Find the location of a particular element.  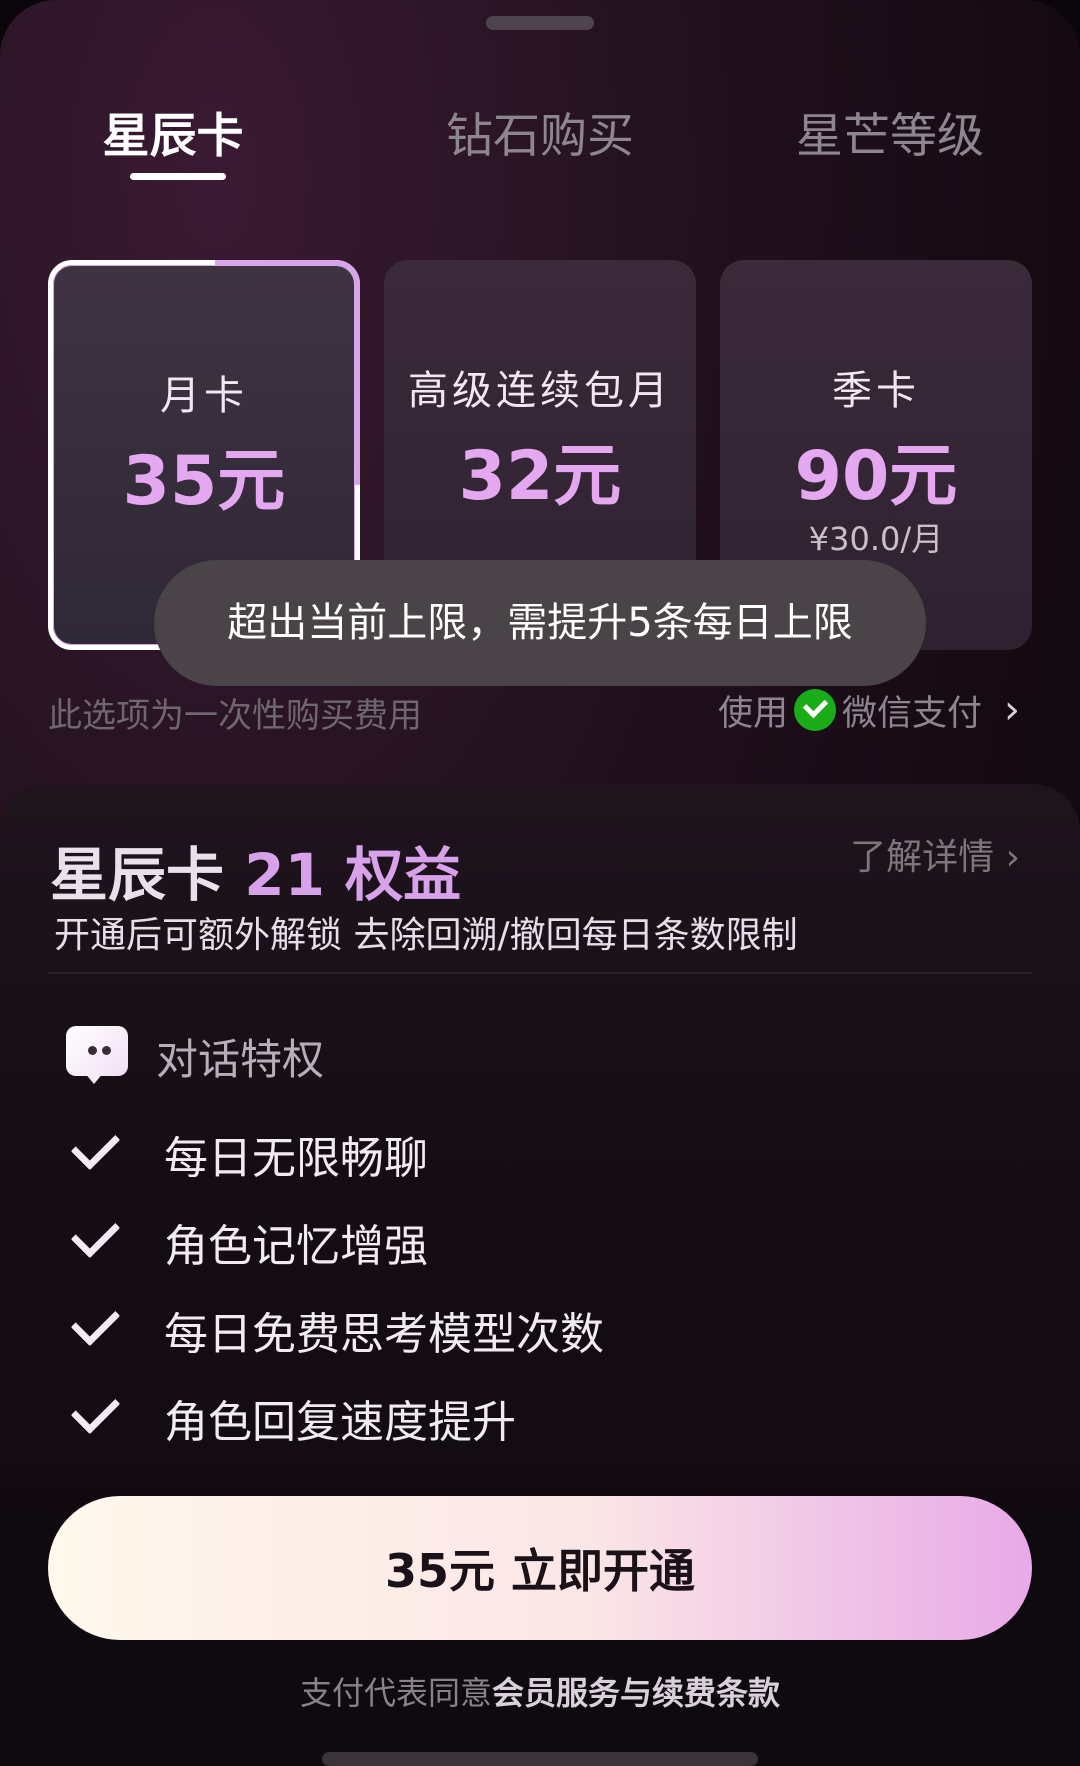

terms-line: 支付代表同意会员服务与续费条款 is located at coordinates (540, 1691).